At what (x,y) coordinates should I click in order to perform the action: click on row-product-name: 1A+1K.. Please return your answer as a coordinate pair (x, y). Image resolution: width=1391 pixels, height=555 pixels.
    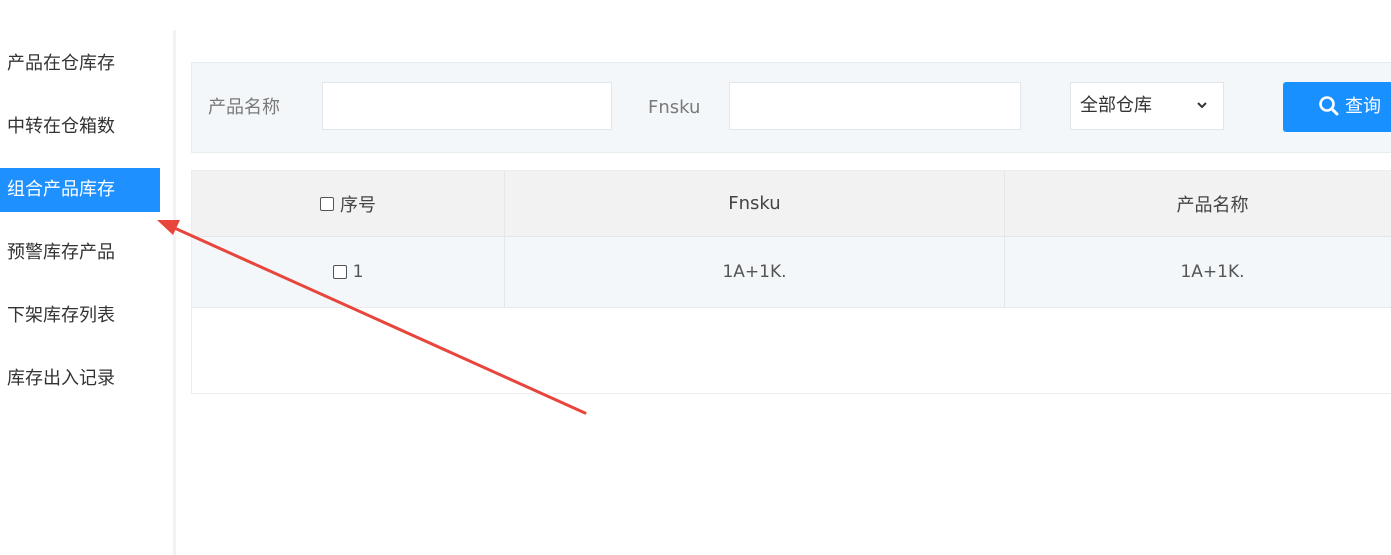
    Looking at the image, I should click on (1212, 272).